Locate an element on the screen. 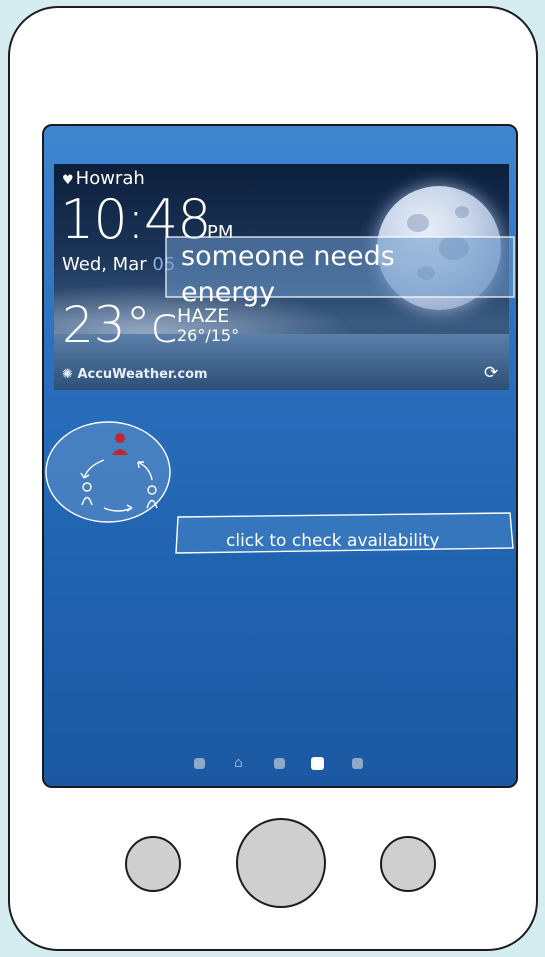 This screenshot has height=957, width=545. refresh-icon: ⟳ is located at coordinates (491, 373).